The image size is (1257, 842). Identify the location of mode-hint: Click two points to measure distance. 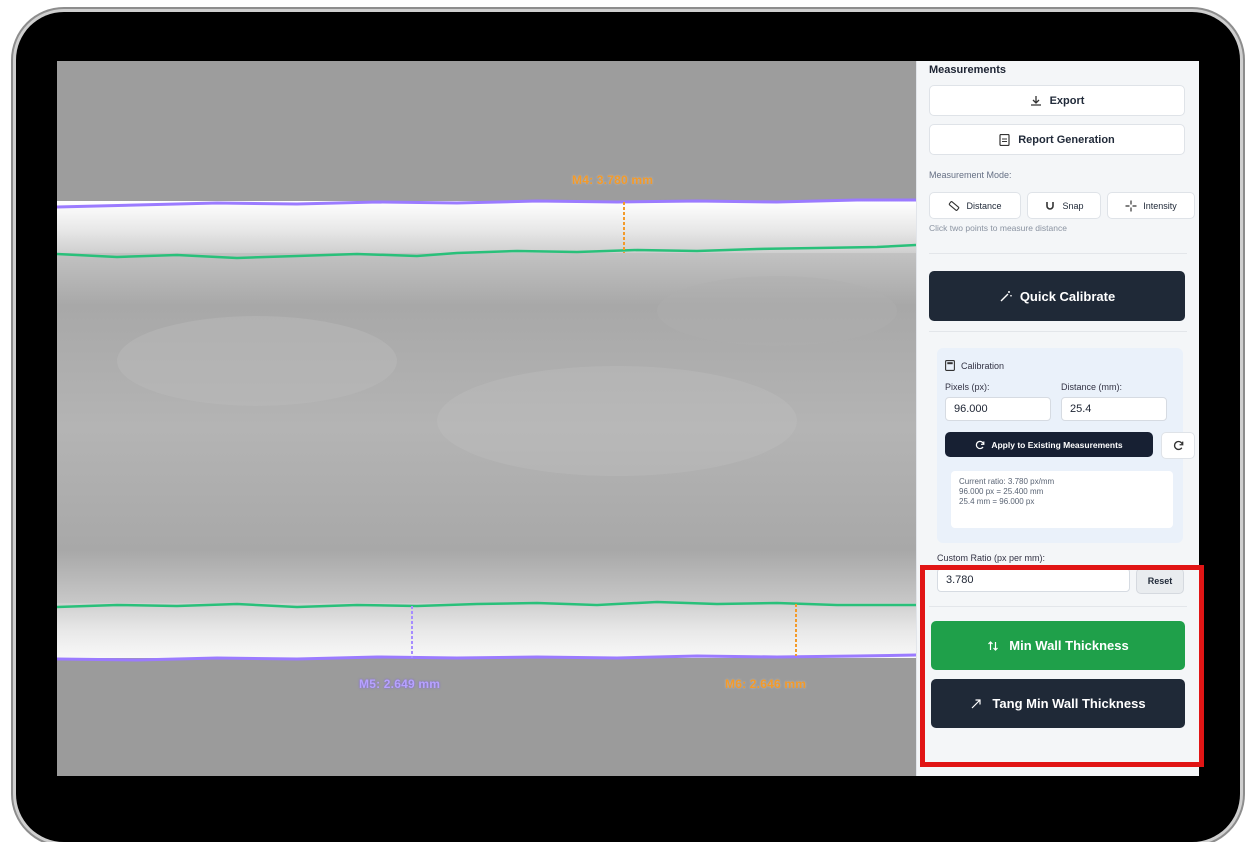
(998, 228).